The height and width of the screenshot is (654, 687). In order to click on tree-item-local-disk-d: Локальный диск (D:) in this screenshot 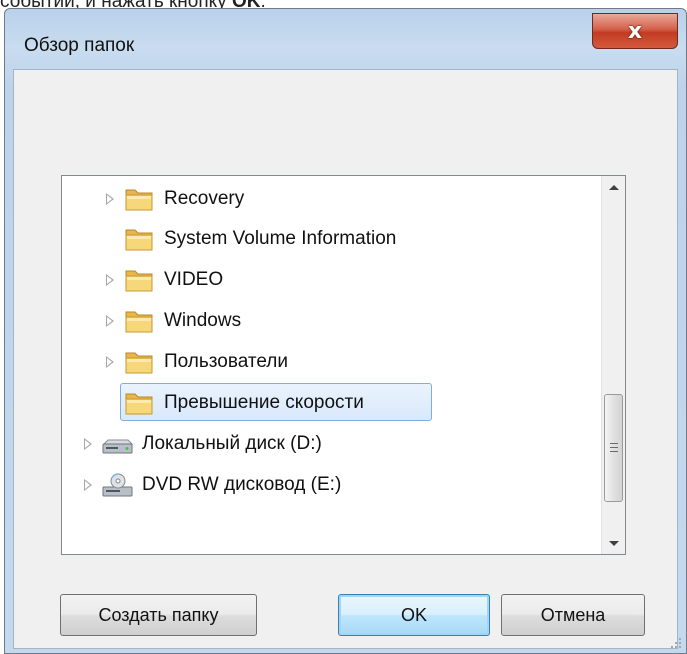, I will do `click(330, 444)`.